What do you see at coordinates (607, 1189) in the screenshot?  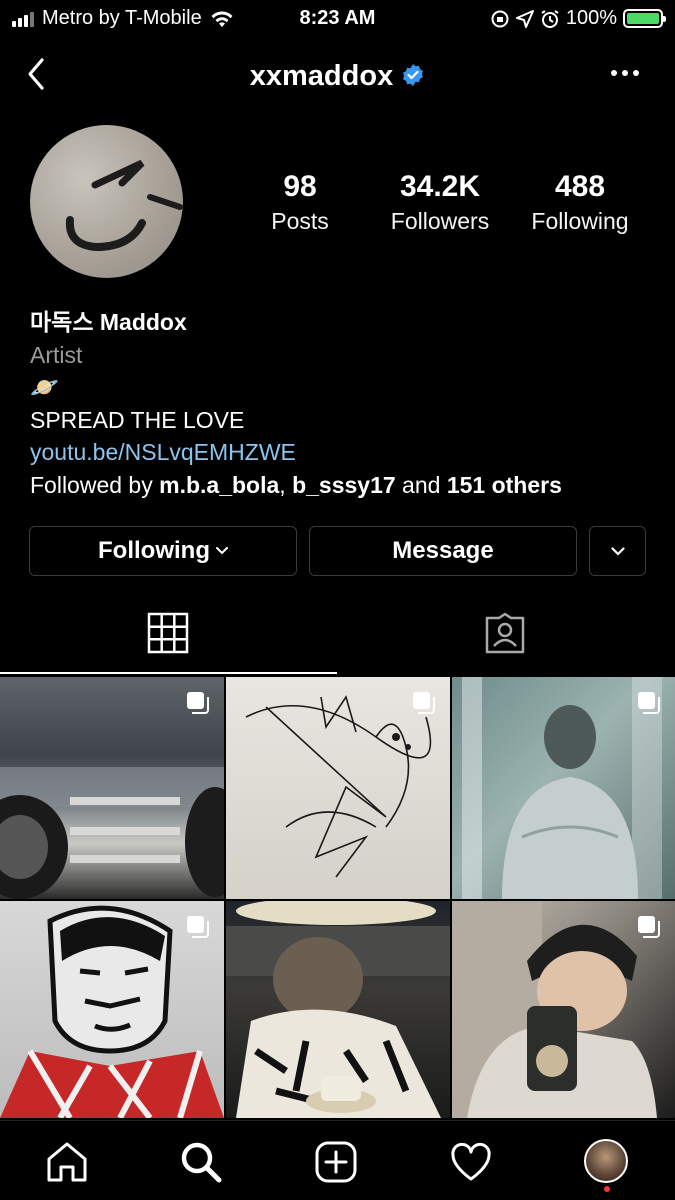 I see `notification-dot` at bounding box center [607, 1189].